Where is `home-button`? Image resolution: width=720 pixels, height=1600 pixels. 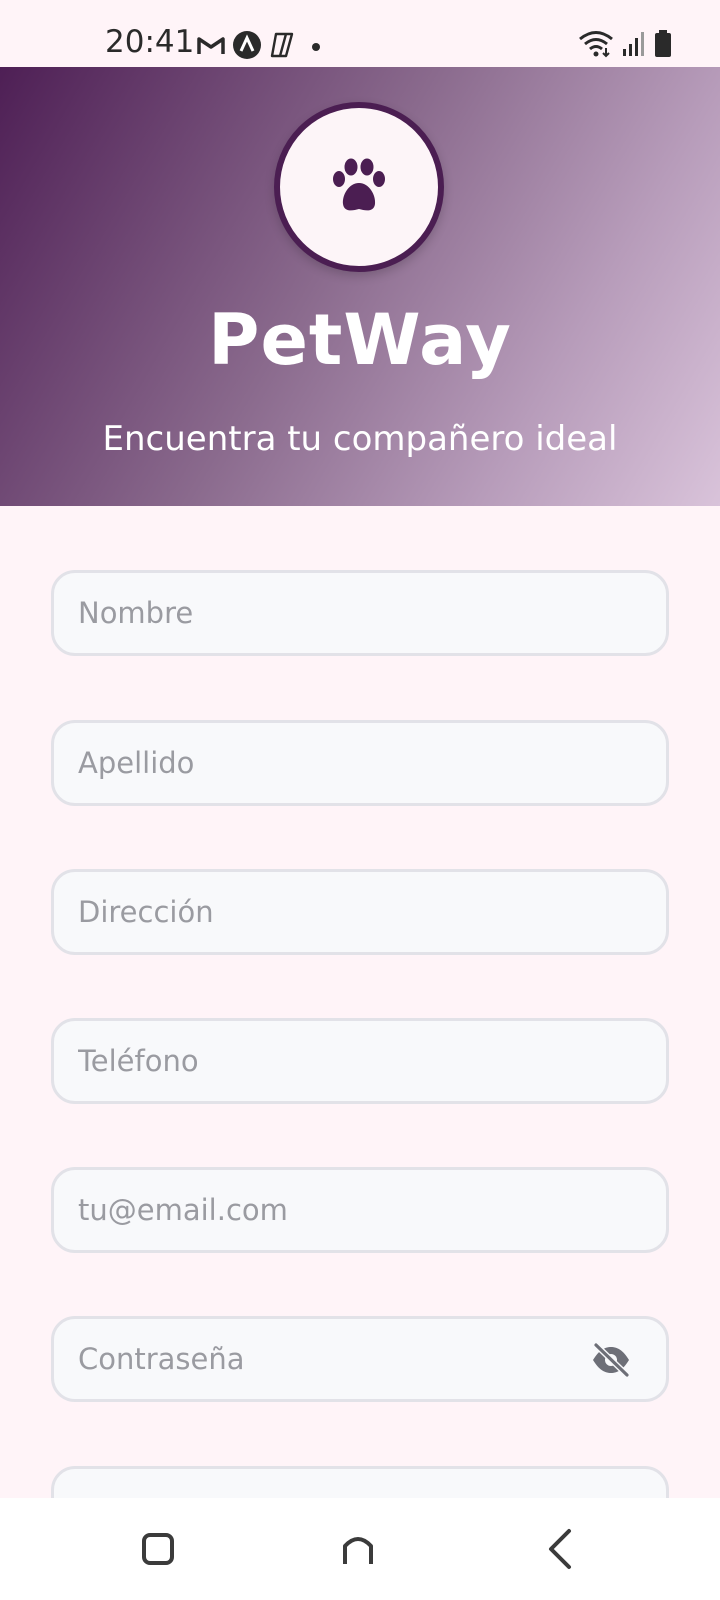
home-button is located at coordinates (358, 1549).